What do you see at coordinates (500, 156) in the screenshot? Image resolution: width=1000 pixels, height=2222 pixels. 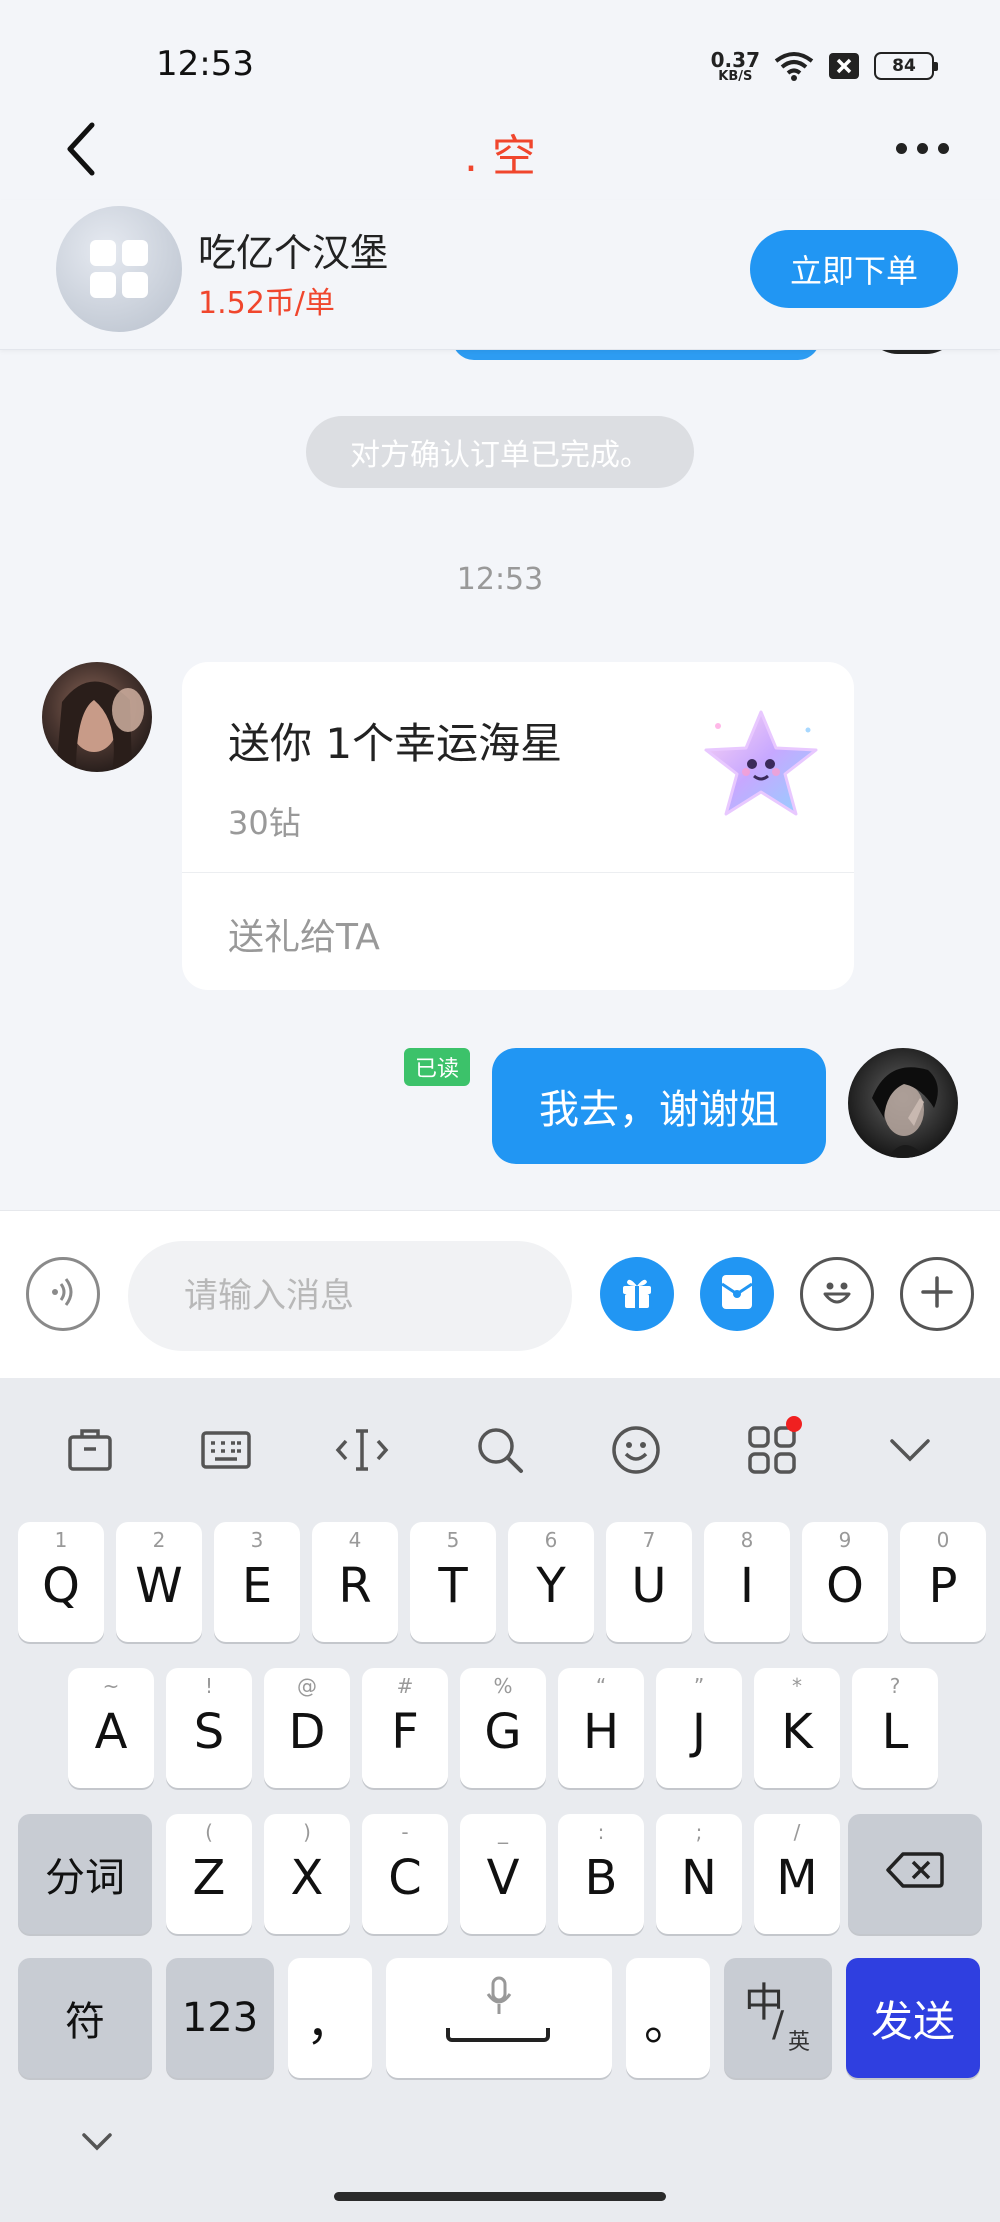 I see `chat-title: . 空` at bounding box center [500, 156].